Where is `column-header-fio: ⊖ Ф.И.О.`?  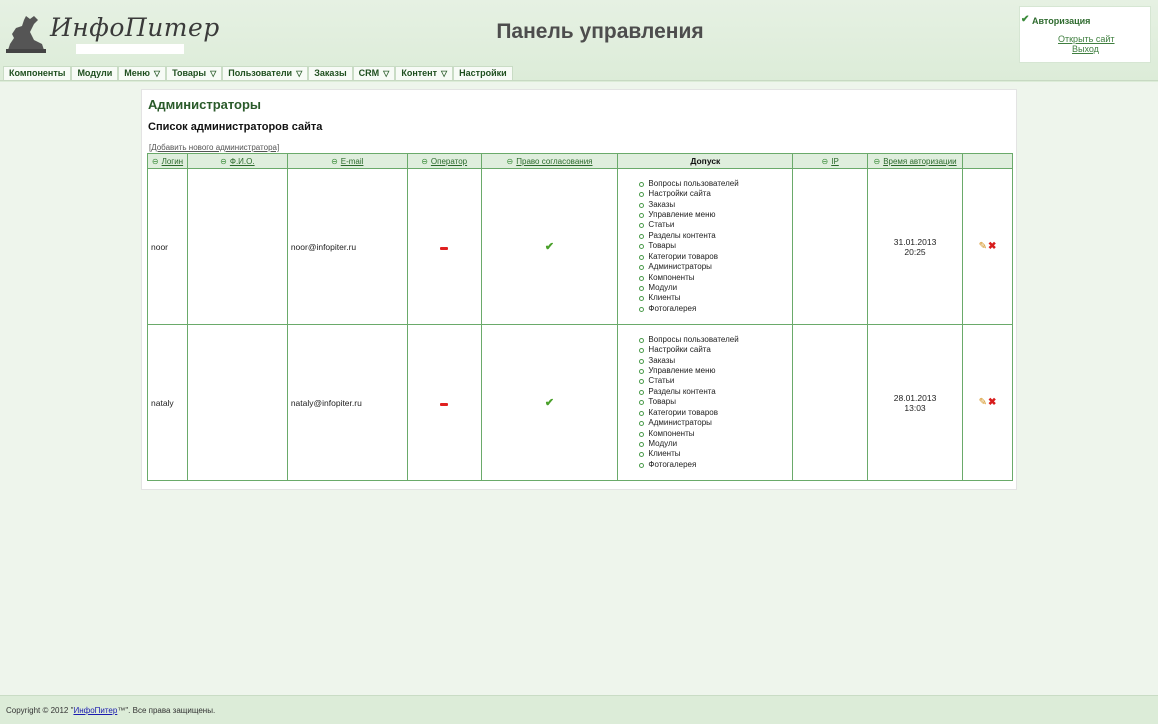
column-header-fio: ⊖ Ф.И.О. is located at coordinates (237, 161).